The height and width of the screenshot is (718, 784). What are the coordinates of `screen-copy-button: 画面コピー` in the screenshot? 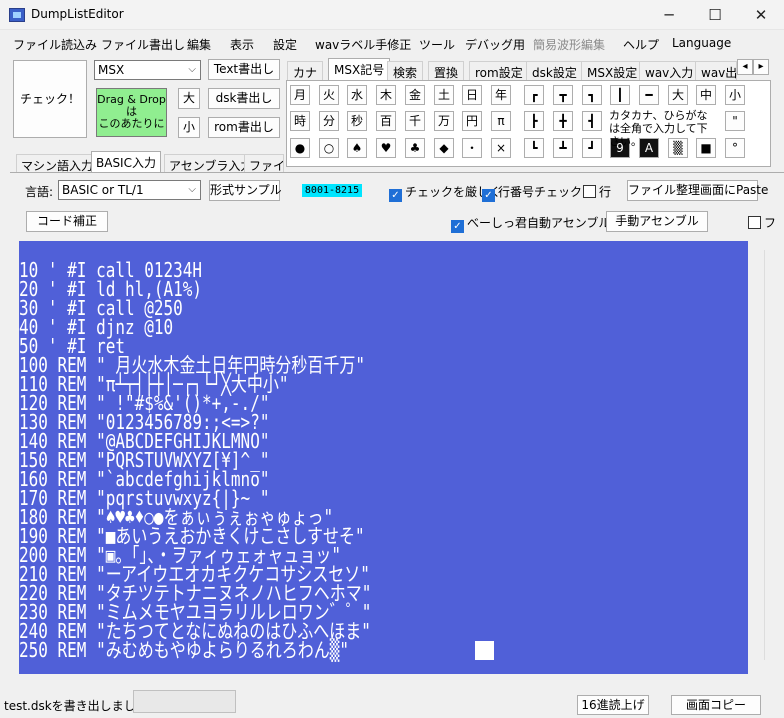 It's located at (716, 705).